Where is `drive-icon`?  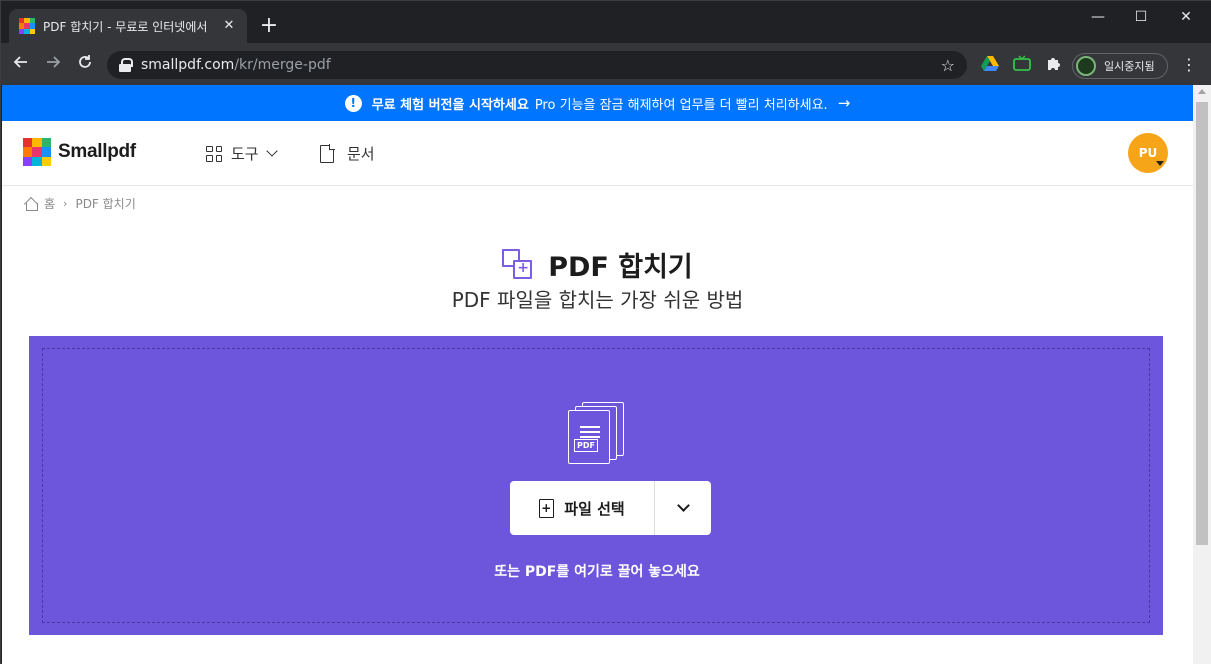 drive-icon is located at coordinates (990, 63).